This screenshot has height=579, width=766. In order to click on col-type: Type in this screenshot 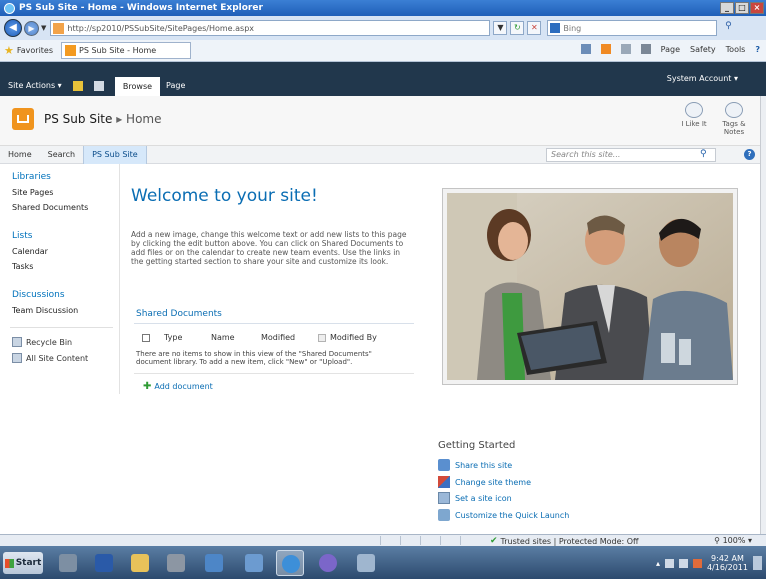, I will do `click(173, 337)`.